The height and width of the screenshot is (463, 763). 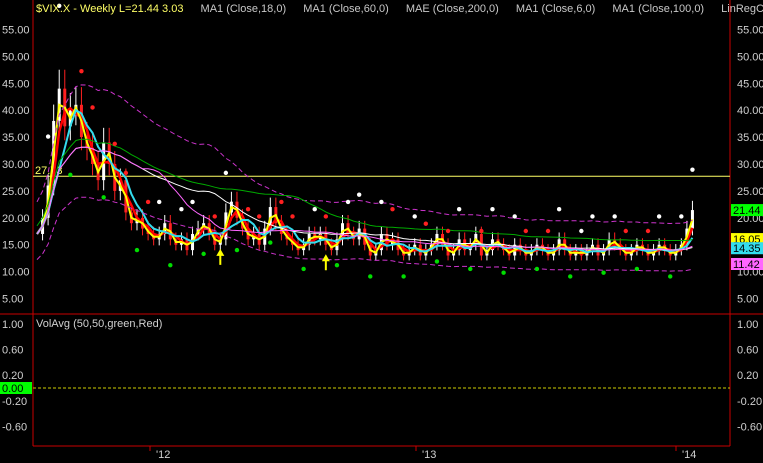 What do you see at coordinates (16, 273) in the screenshot?
I see `price-tick-left: 10.00` at bounding box center [16, 273].